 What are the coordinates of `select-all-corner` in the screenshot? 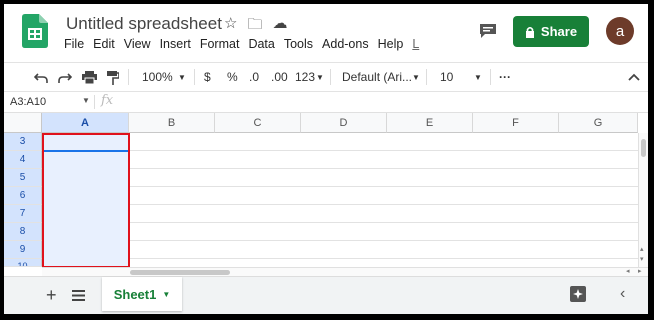 It's located at (23, 123).